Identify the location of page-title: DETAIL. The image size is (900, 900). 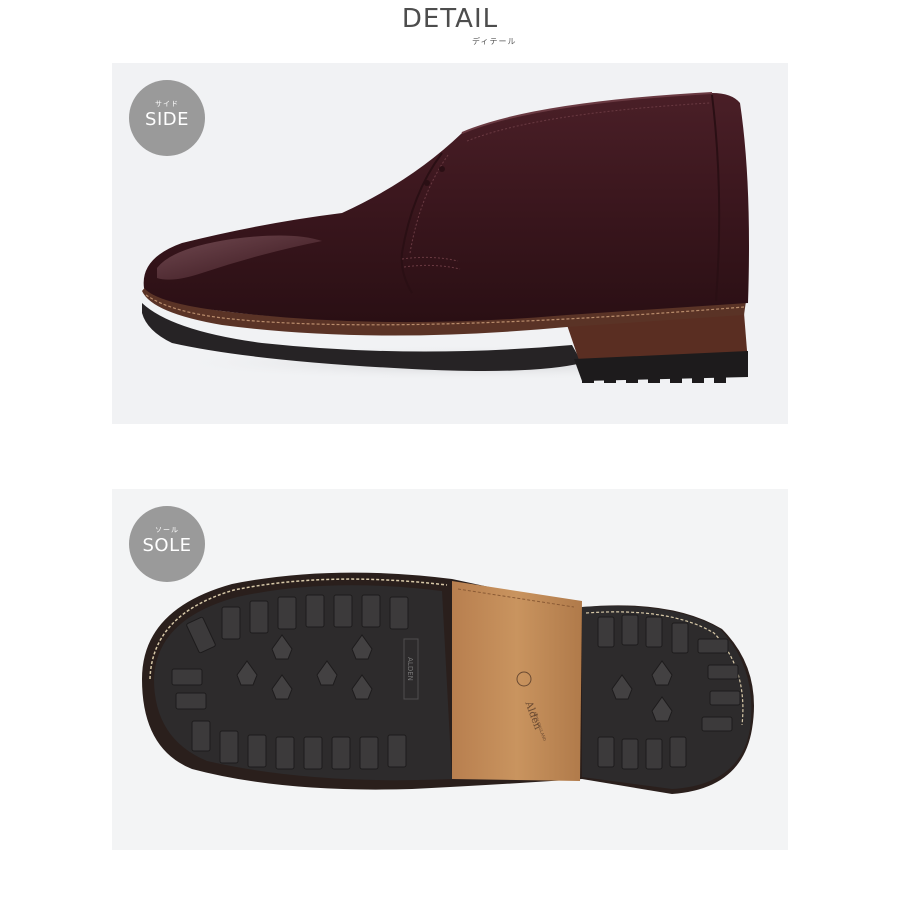
(450, 19).